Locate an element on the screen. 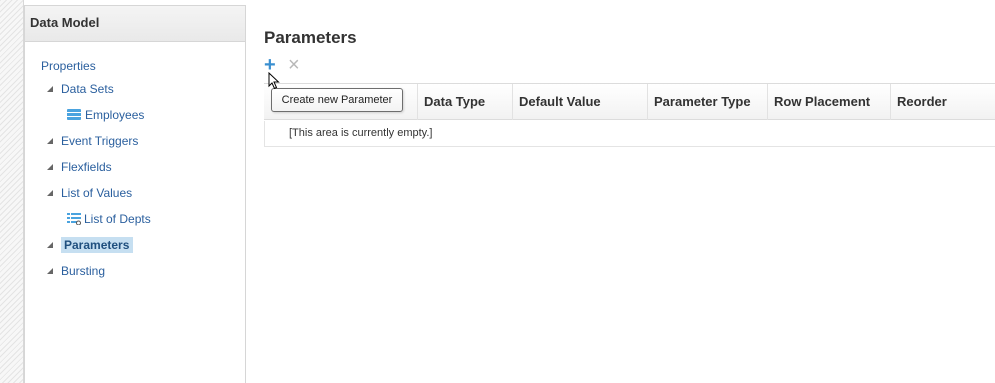 The width and height of the screenshot is (995, 383). tree-item-list-of-depts: List of Depts is located at coordinates (109, 219).